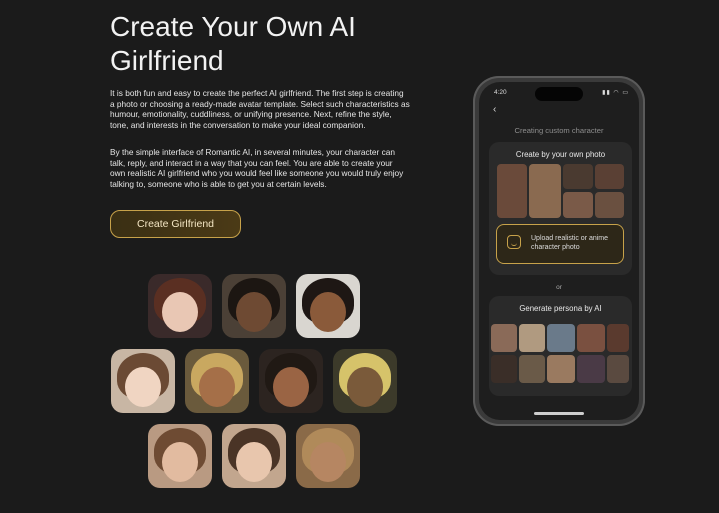  What do you see at coordinates (560, 154) in the screenshot?
I see `own-photo-card-title: Create by your own photo` at bounding box center [560, 154].